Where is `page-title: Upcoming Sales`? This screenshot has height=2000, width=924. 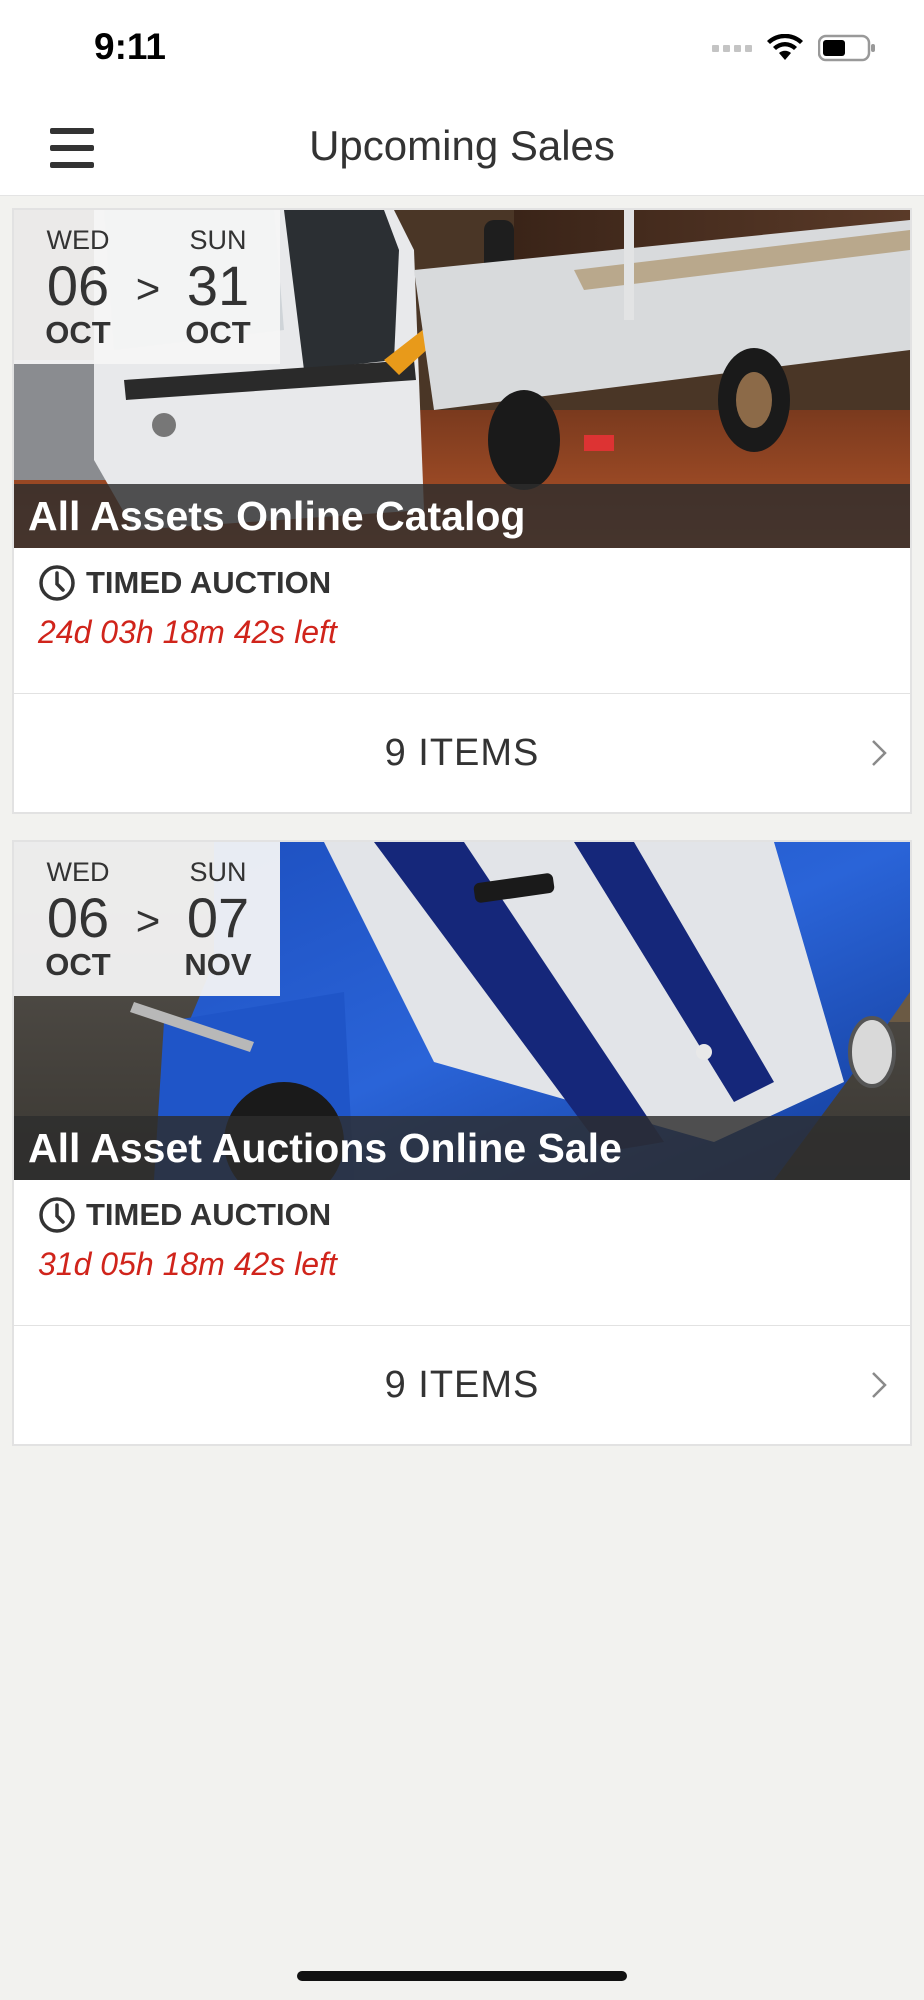
page-title: Upcoming Sales is located at coordinates (462, 145).